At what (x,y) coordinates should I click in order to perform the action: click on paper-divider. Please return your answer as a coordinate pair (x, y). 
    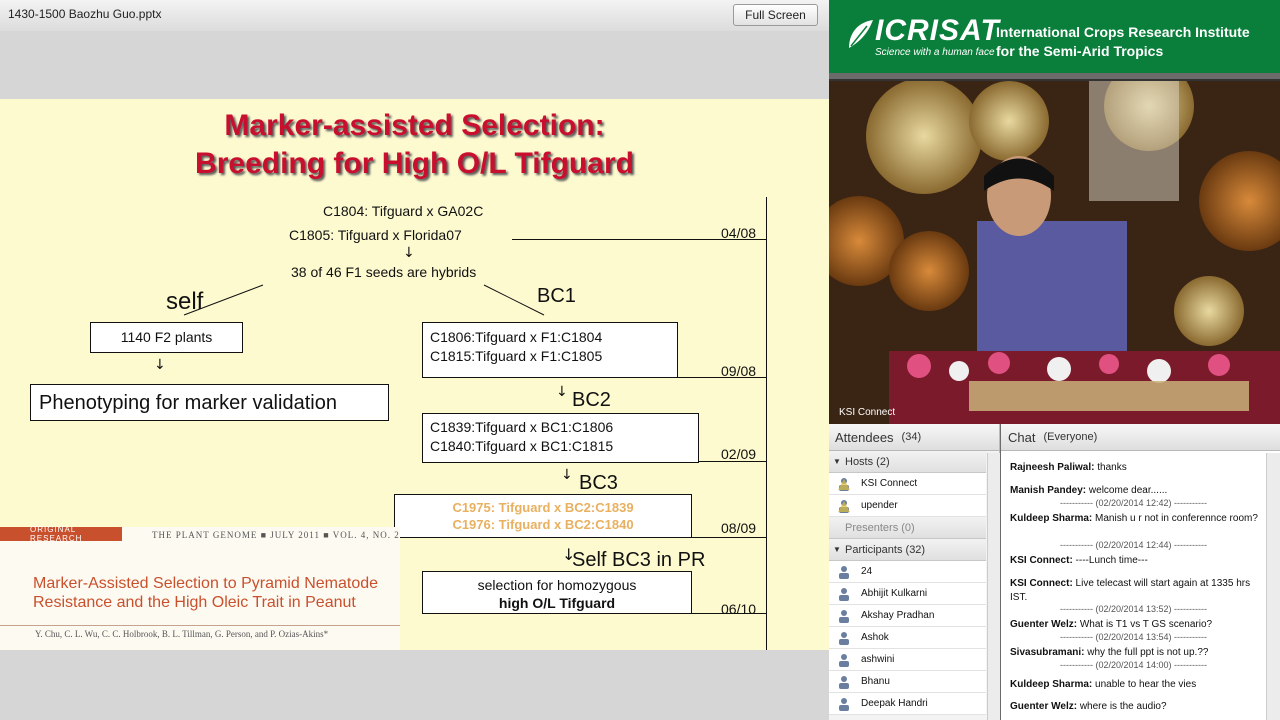
    Looking at the image, I should click on (200, 625).